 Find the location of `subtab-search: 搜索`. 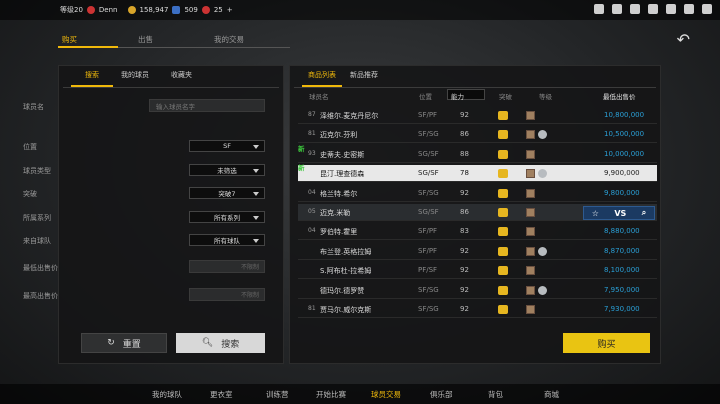

subtab-search: 搜索 is located at coordinates (92, 75).